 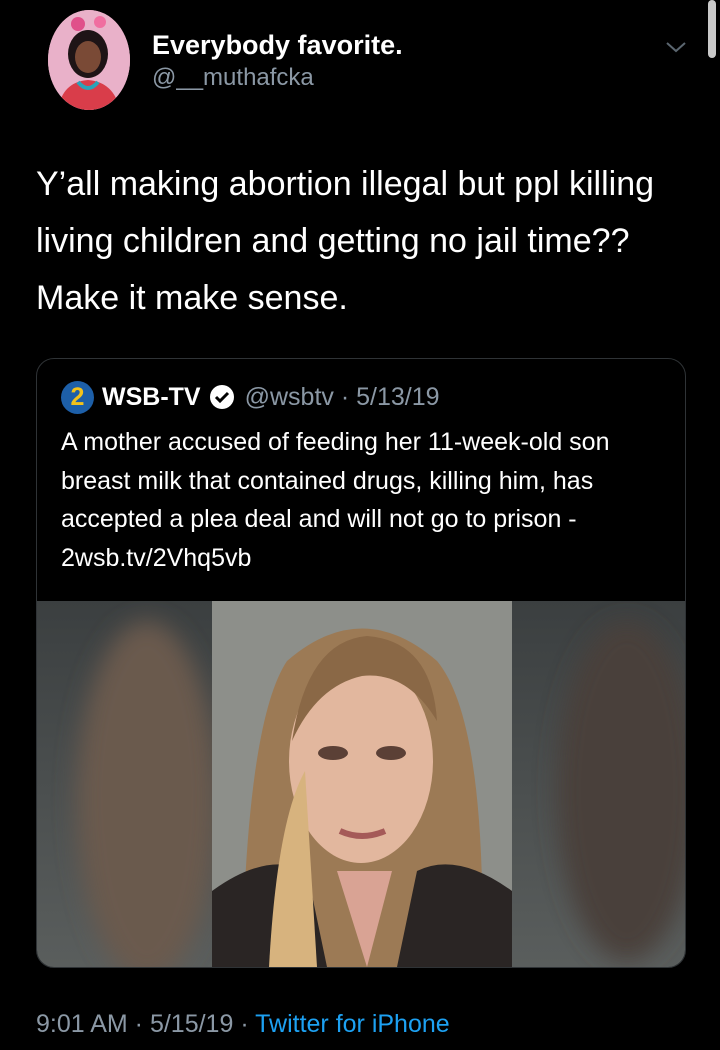 I want to click on quoted-handle-date: @wsbtv · 5/13/19, so click(x=342, y=396).